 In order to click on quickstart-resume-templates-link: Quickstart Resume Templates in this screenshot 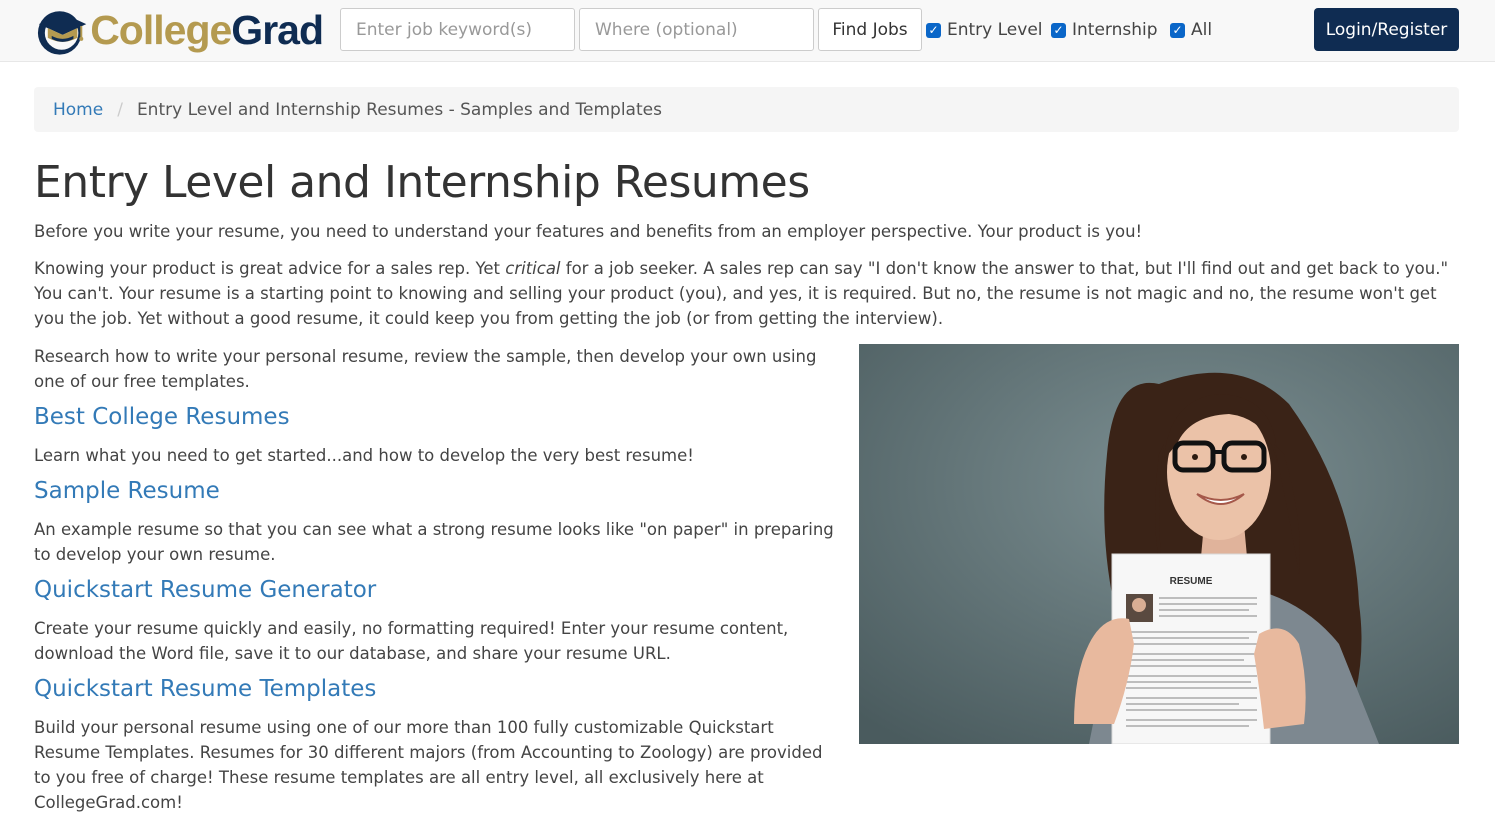, I will do `click(205, 689)`.